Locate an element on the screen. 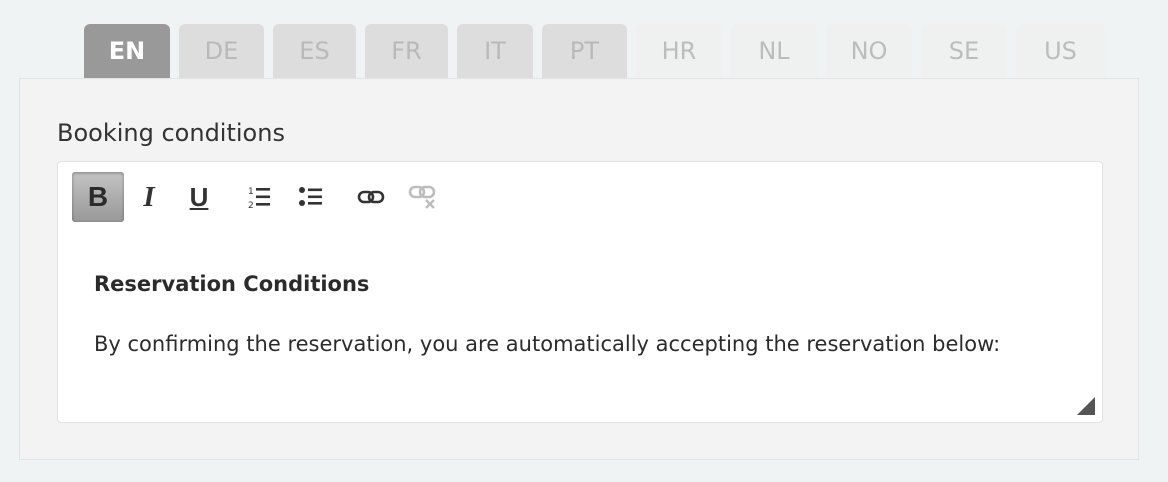 The image size is (1168, 482). tab-fr: FR is located at coordinates (406, 51).